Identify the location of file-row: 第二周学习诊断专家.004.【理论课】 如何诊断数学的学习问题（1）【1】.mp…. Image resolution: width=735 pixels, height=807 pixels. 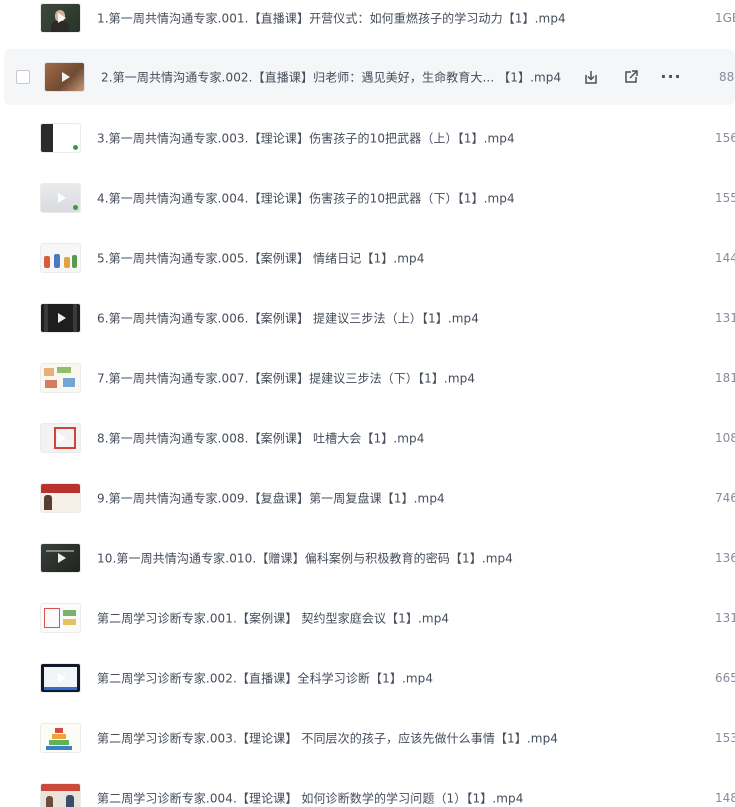
(367, 788).